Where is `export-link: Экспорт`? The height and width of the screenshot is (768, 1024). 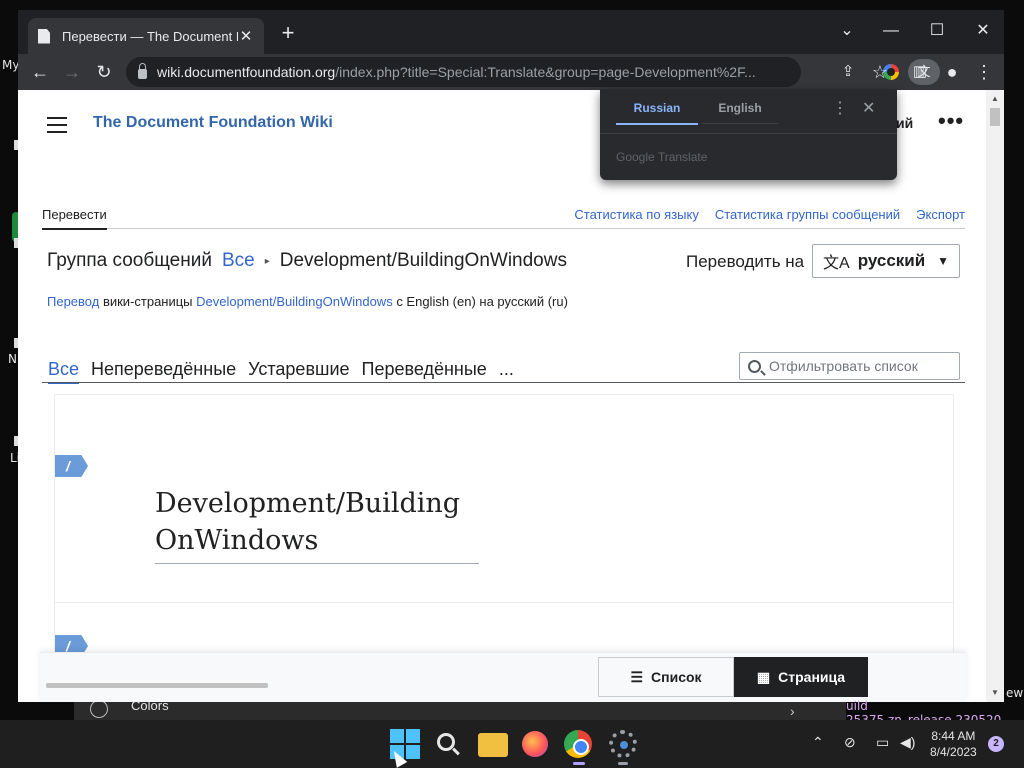
export-link: Экспорт is located at coordinates (940, 214).